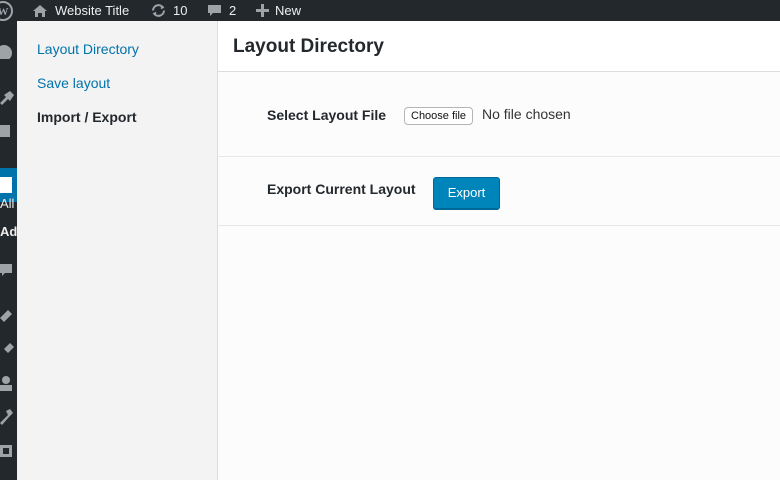 Image resolution: width=780 pixels, height=480 pixels. What do you see at coordinates (8, 231) in the screenshot?
I see `menu-partial-text-add: Ad` at bounding box center [8, 231].